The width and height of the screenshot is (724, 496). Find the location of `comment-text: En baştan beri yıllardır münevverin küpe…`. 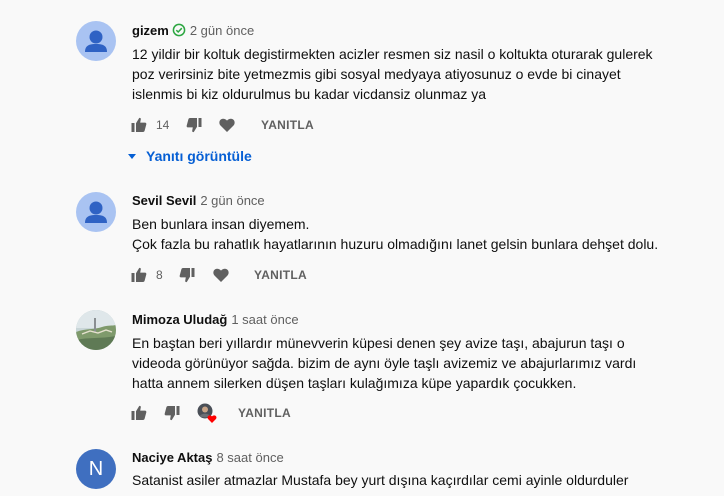

comment-text: En baştan beri yıllardır münevverin küpe… is located at coordinates (412, 363).